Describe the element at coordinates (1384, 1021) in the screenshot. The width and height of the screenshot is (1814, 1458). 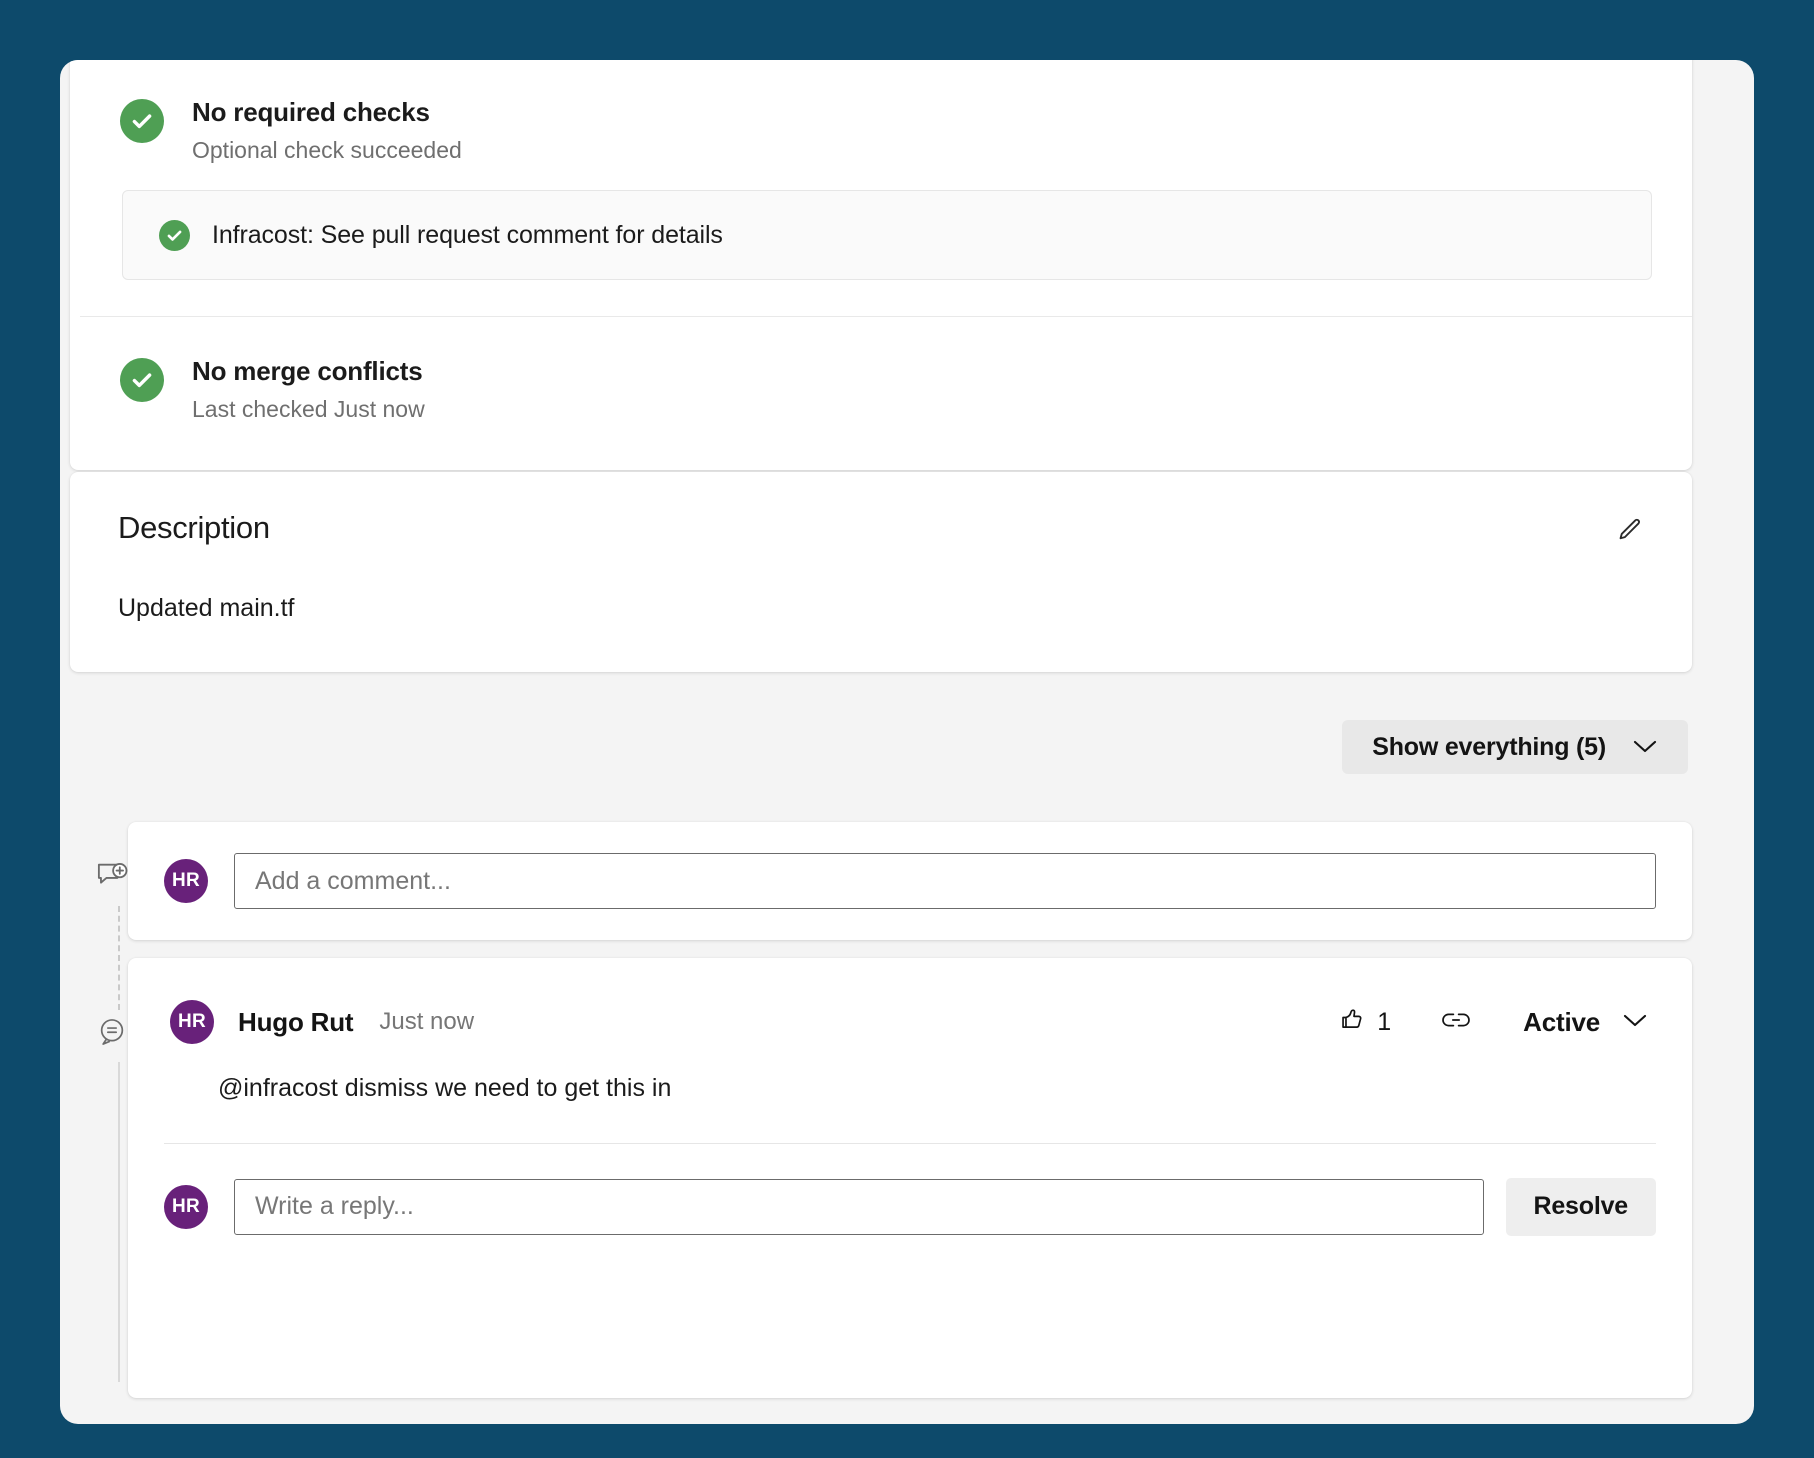
I see `like-count: 1` at that location.